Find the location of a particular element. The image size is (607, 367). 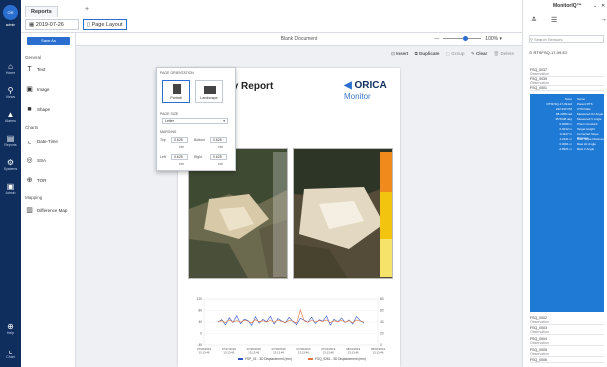

insert-label: Insert is located at coordinates (402, 53).